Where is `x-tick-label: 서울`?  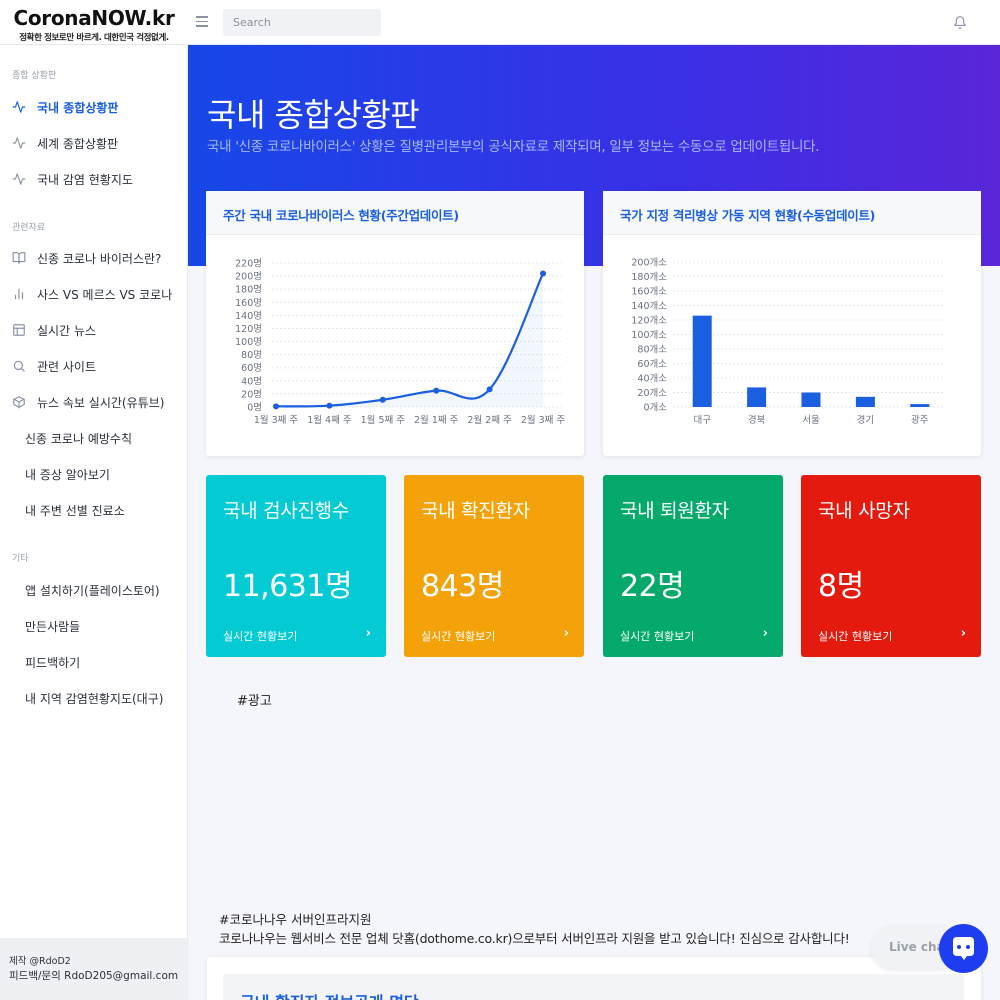
x-tick-label: 서울 is located at coordinates (811, 420).